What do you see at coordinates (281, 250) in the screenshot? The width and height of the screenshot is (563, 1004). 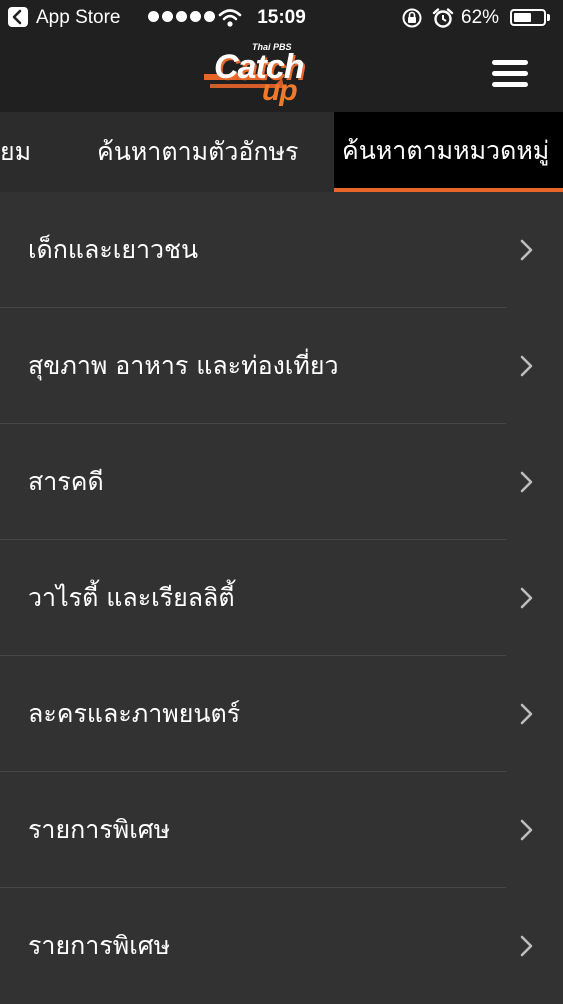 I see `list-item: เด็กและเยาวชน` at bounding box center [281, 250].